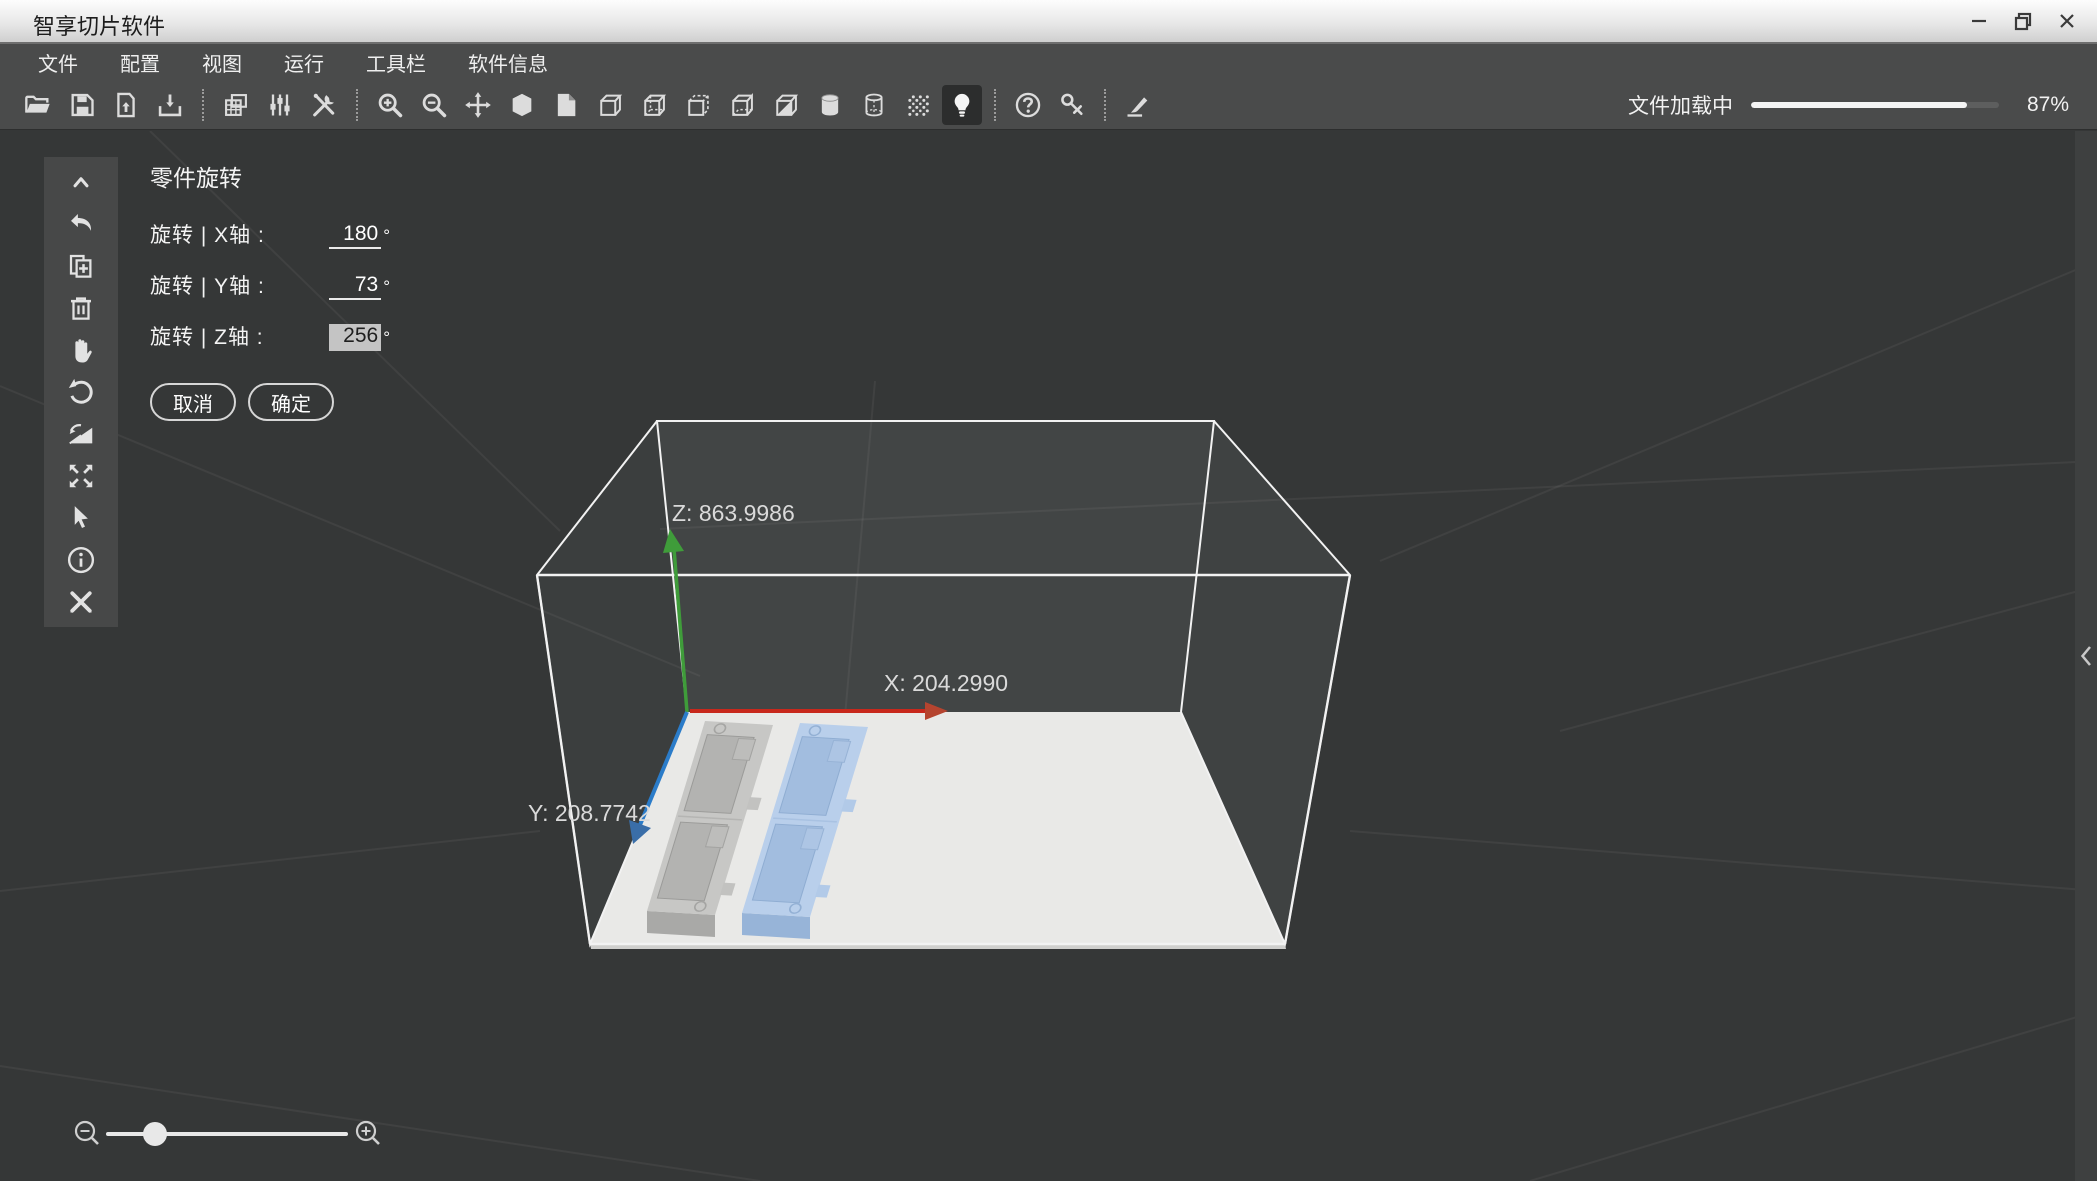 The width and height of the screenshot is (2097, 1181). What do you see at coordinates (355, 286) in the screenshot?
I see `rotation-y-input: 73` at bounding box center [355, 286].